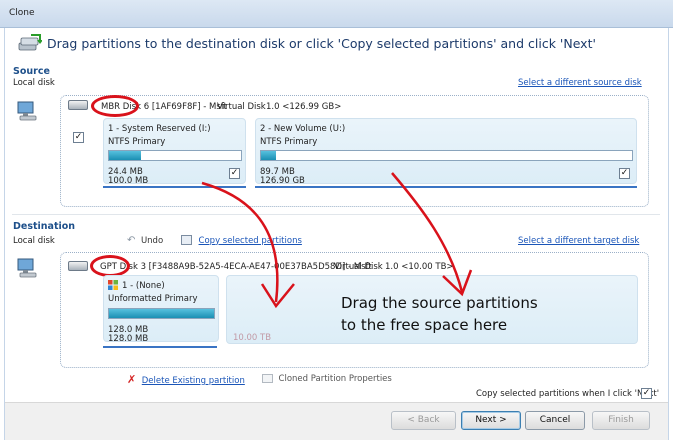  I want to click on cloned-partition-properties-button: Cloned Partition Properties, so click(327, 379).